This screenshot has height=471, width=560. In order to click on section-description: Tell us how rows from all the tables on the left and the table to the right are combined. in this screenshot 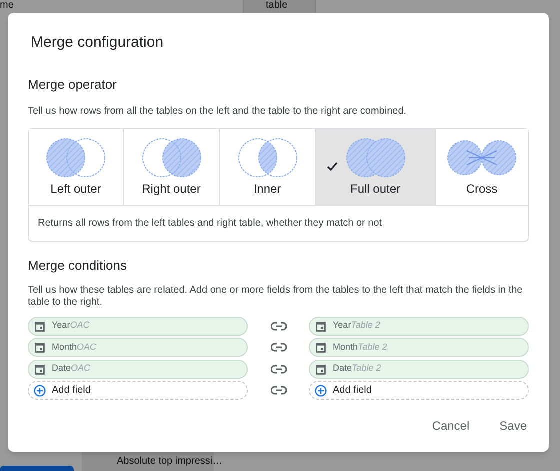, I will do `click(218, 112)`.